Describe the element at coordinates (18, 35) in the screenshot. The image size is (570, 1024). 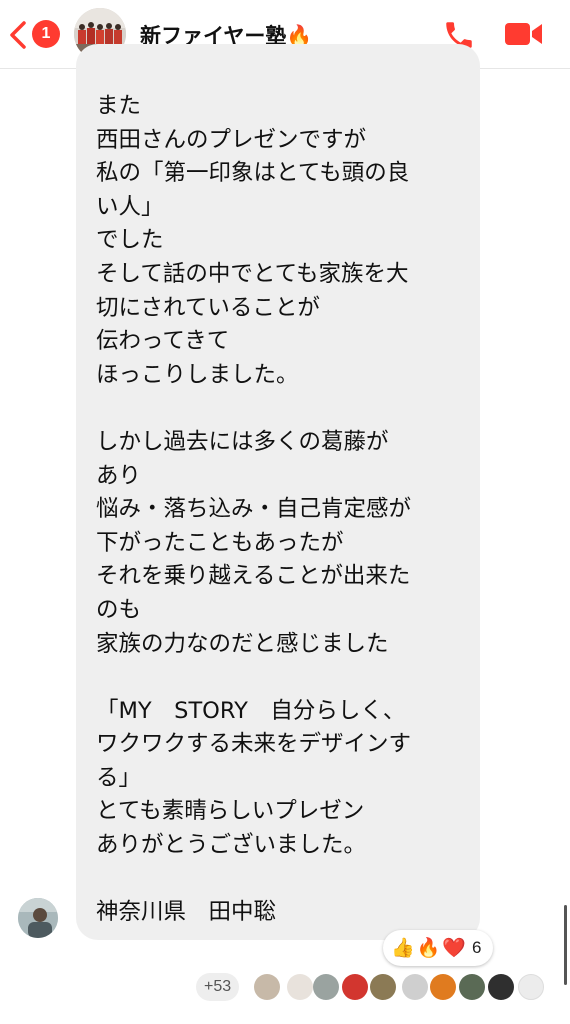
I see `back-chevron-icon` at that location.